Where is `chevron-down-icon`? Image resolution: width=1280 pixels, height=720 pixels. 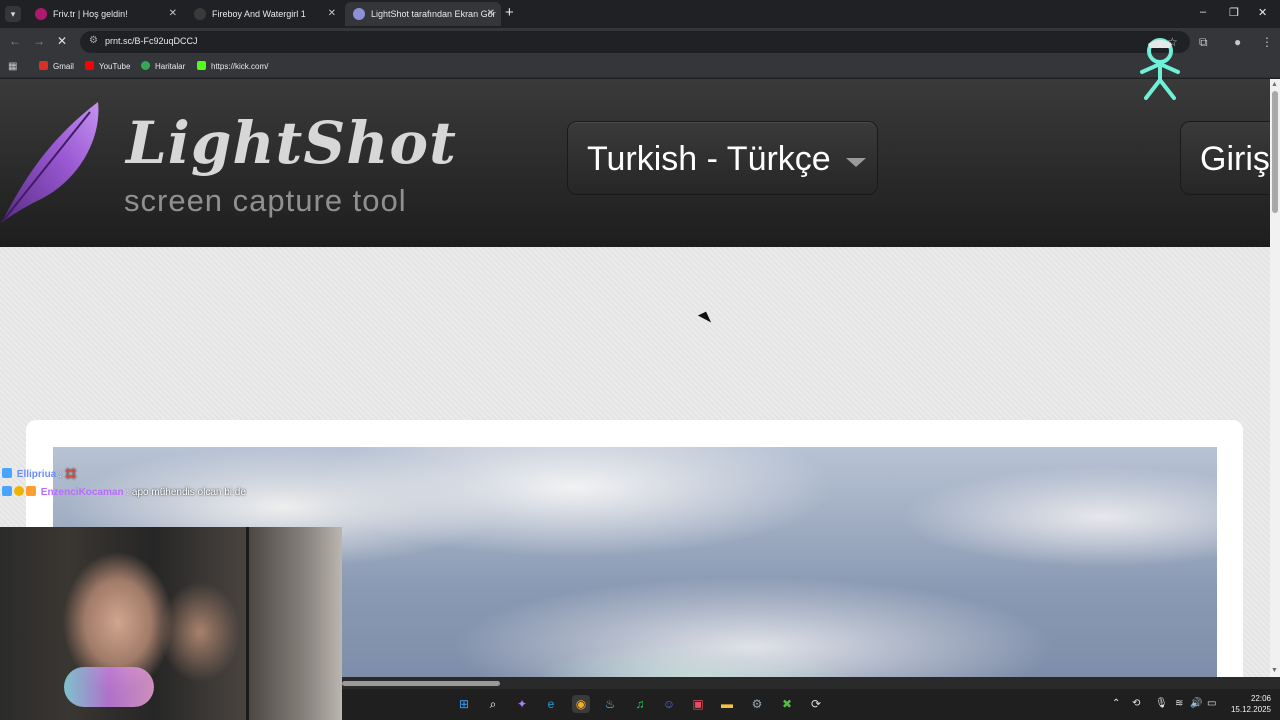 chevron-down-icon is located at coordinates (856, 162).